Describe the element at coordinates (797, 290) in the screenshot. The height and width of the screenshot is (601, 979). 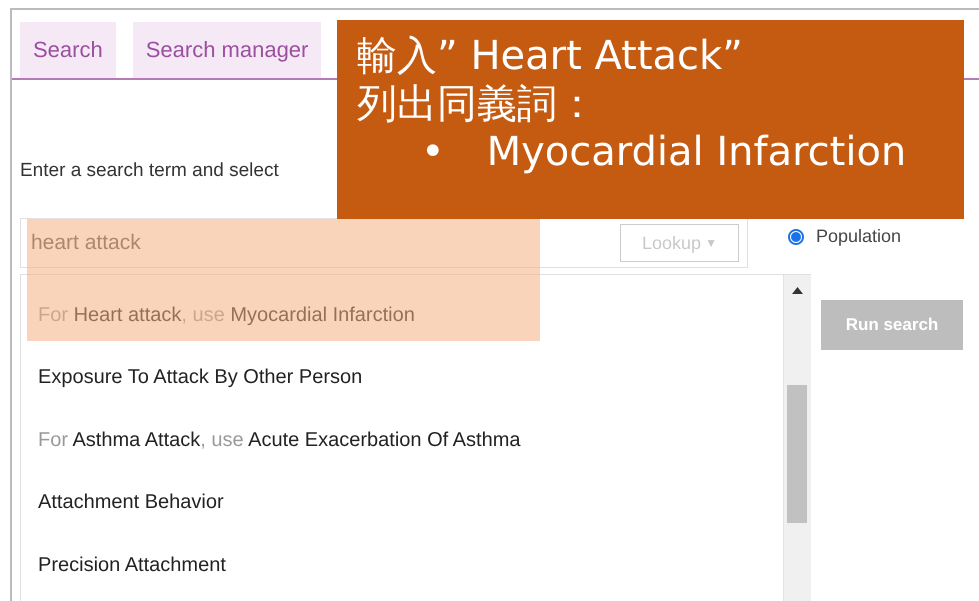
I see `scroll-up-icon` at that location.